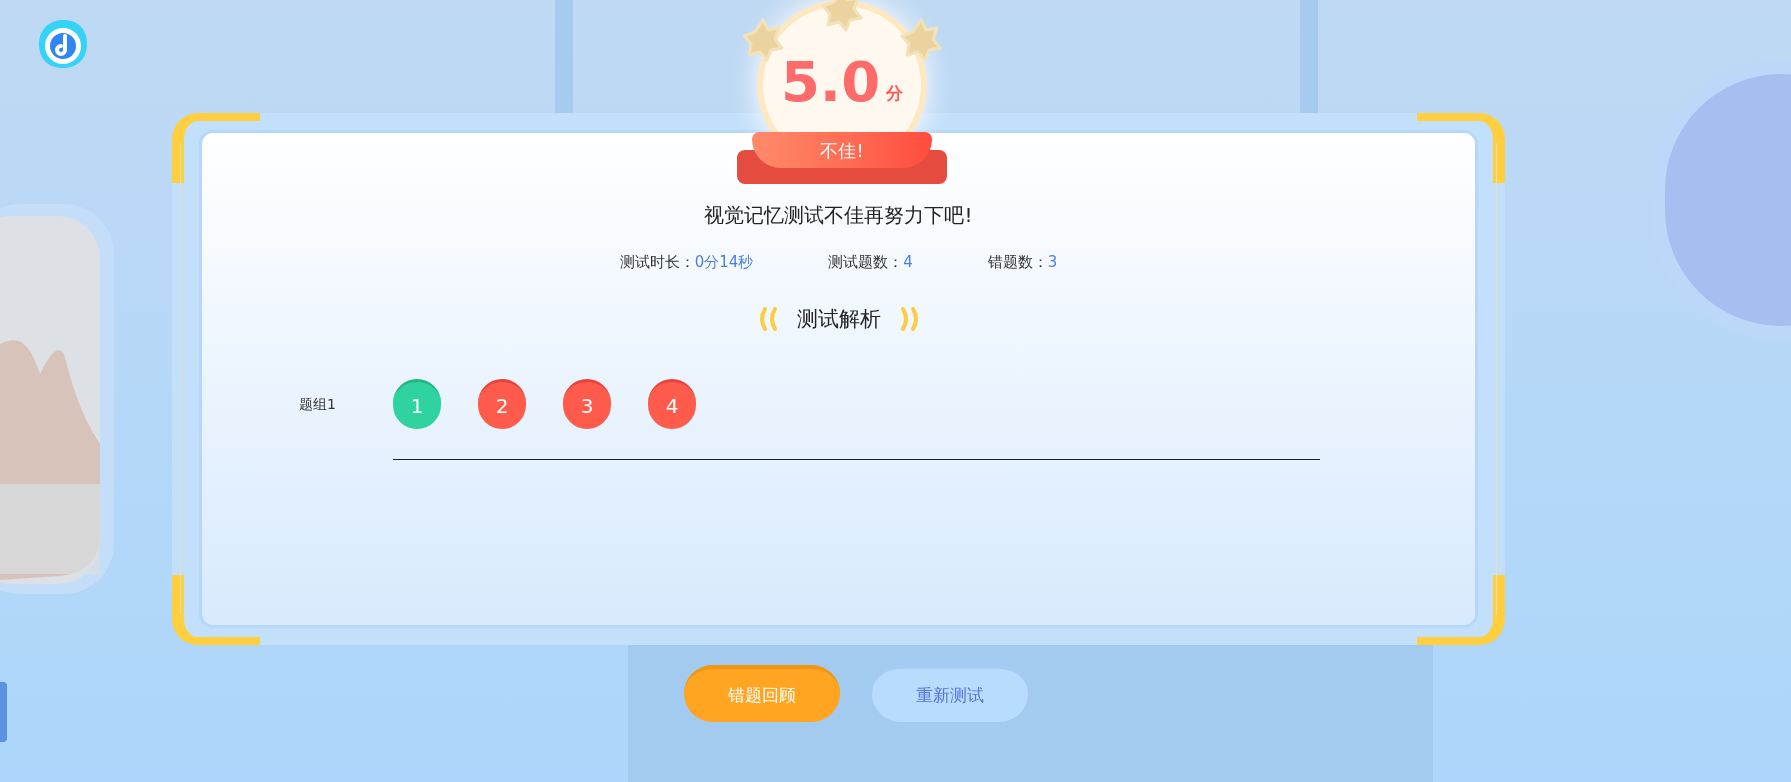 The width and height of the screenshot is (1791, 782). What do you see at coordinates (908, 262) in the screenshot?
I see `stat-value: 4` at bounding box center [908, 262].